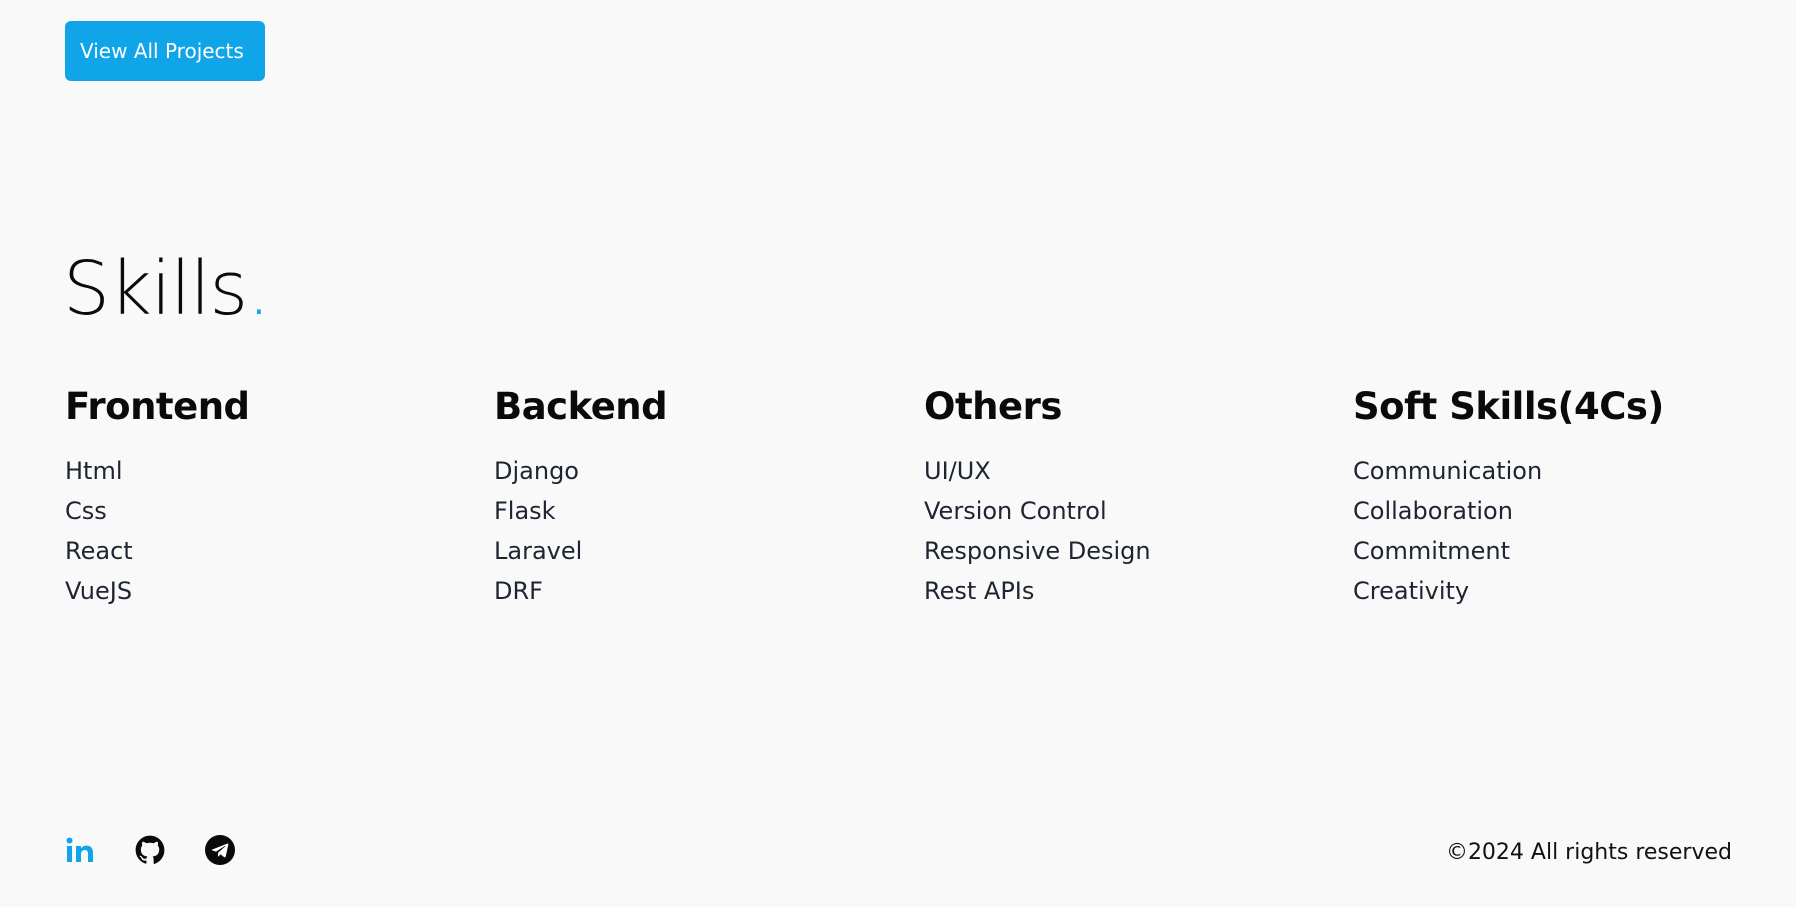 This screenshot has height=907, width=1796. I want to click on skills-list-backend: Django Flask Laravel DRF, so click(694, 531).